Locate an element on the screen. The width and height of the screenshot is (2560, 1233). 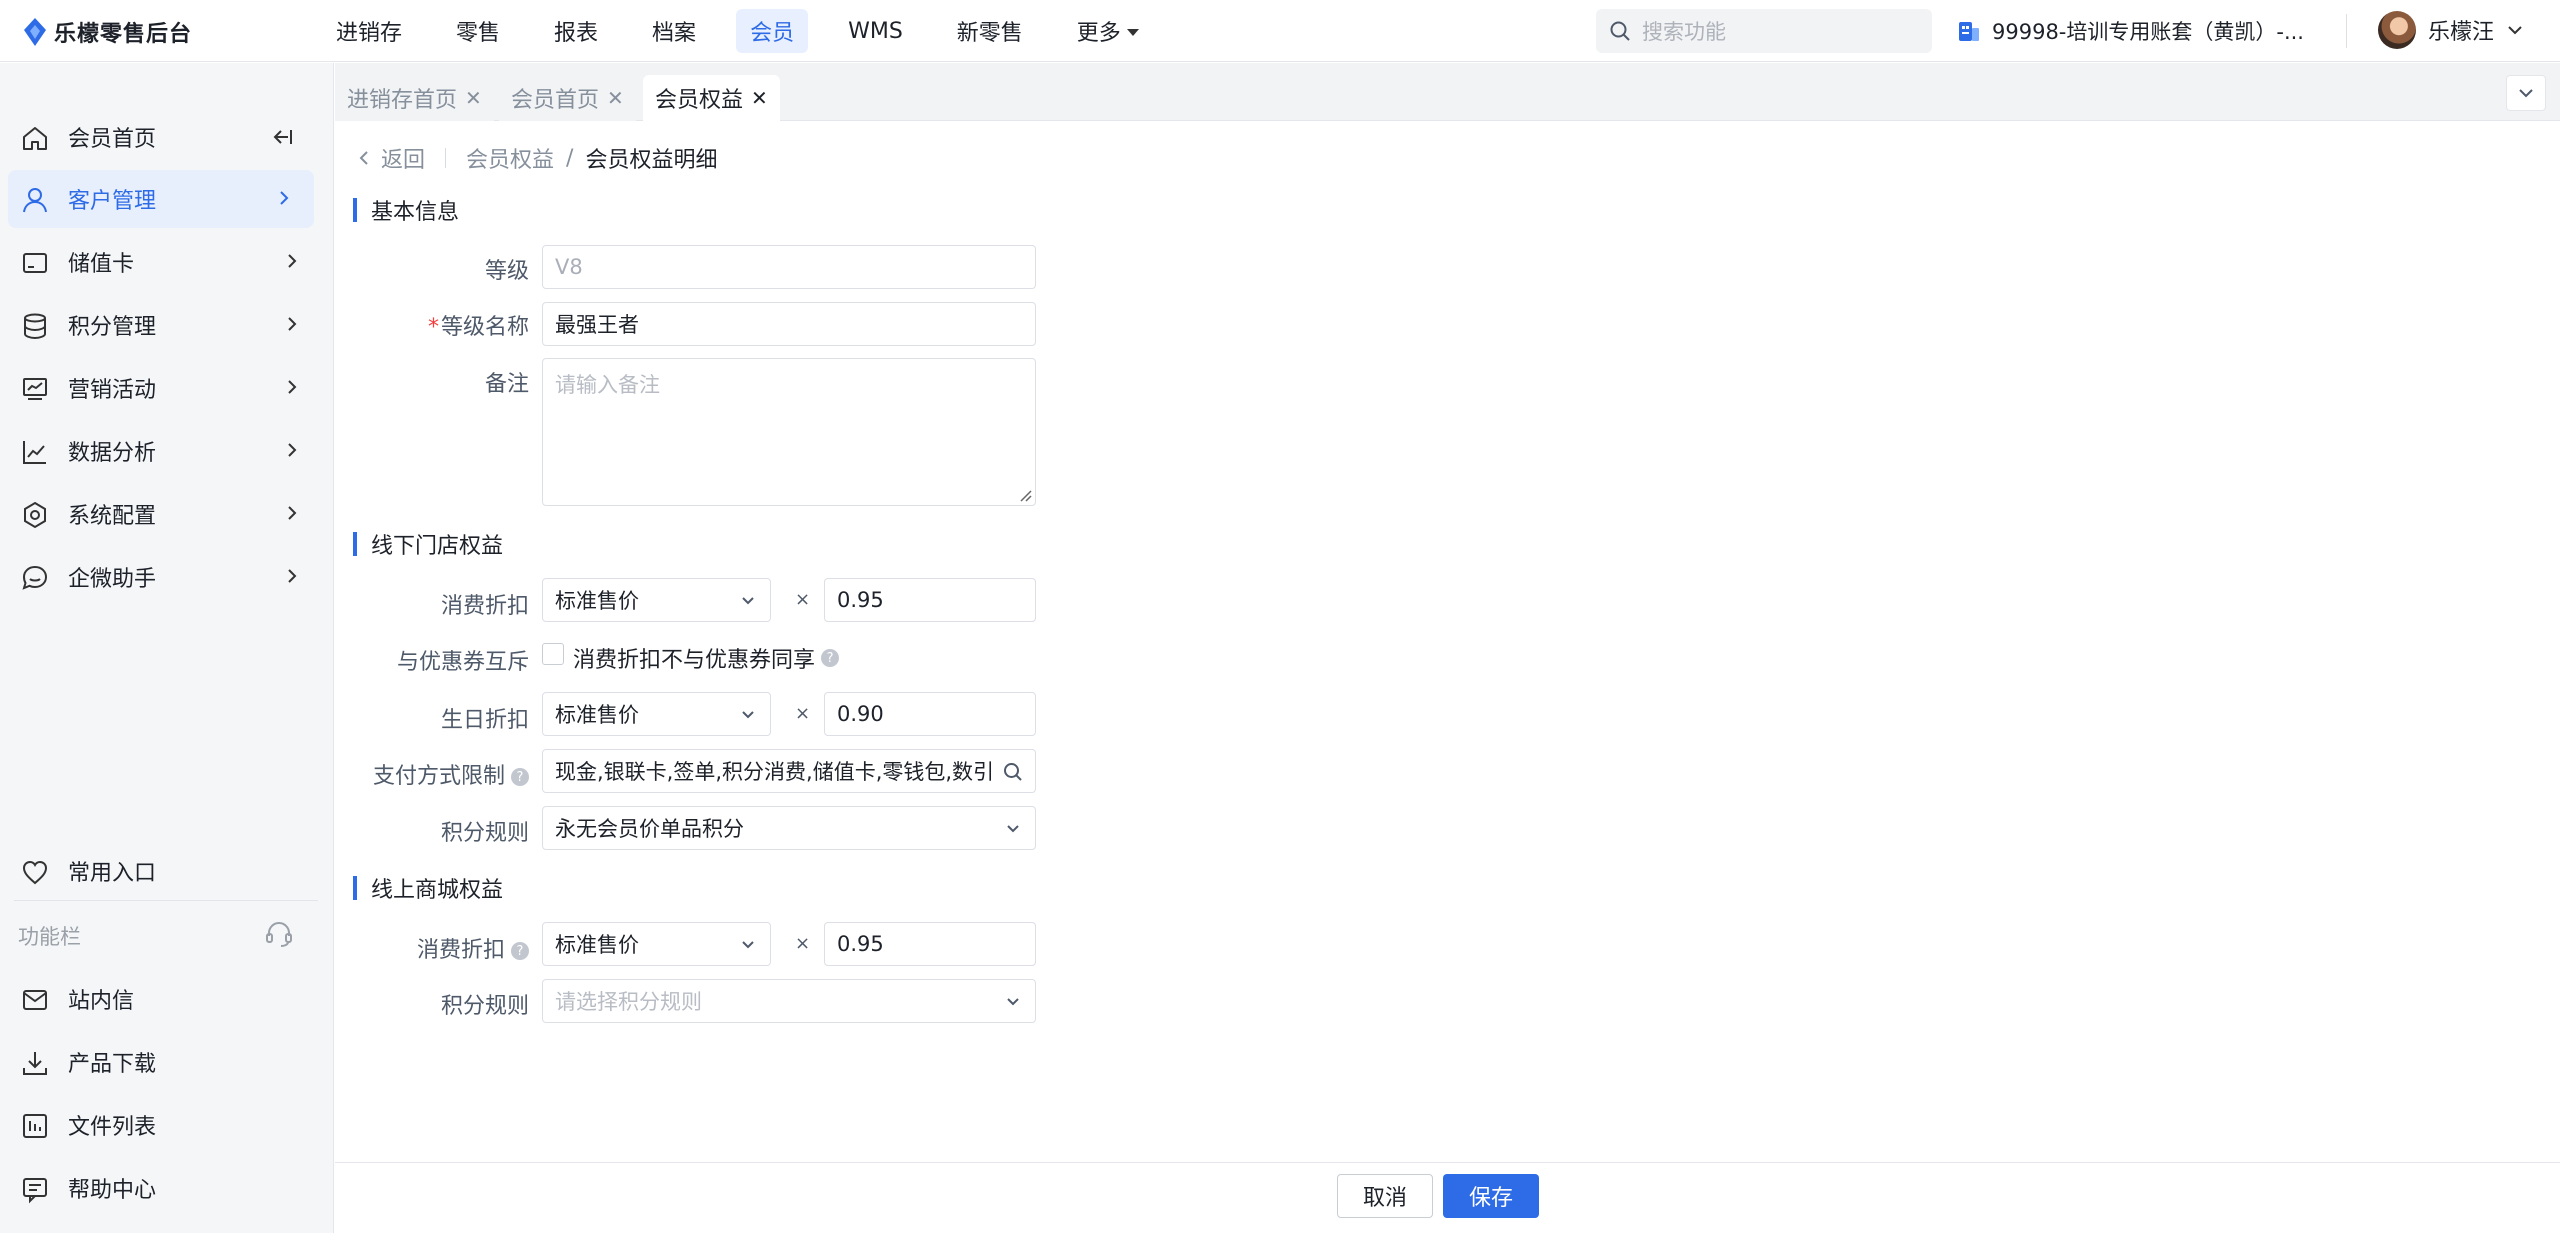
breadcrumb-current: 会员权益明细 is located at coordinates (651, 160).